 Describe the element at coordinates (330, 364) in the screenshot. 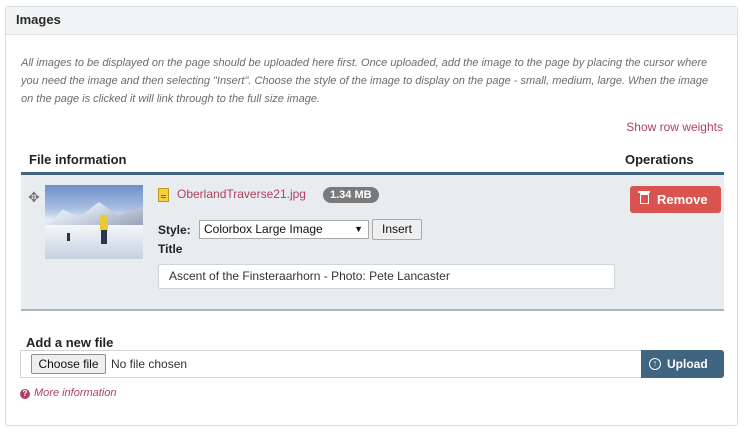

I see `file-input: Choose file No file chosen` at that location.